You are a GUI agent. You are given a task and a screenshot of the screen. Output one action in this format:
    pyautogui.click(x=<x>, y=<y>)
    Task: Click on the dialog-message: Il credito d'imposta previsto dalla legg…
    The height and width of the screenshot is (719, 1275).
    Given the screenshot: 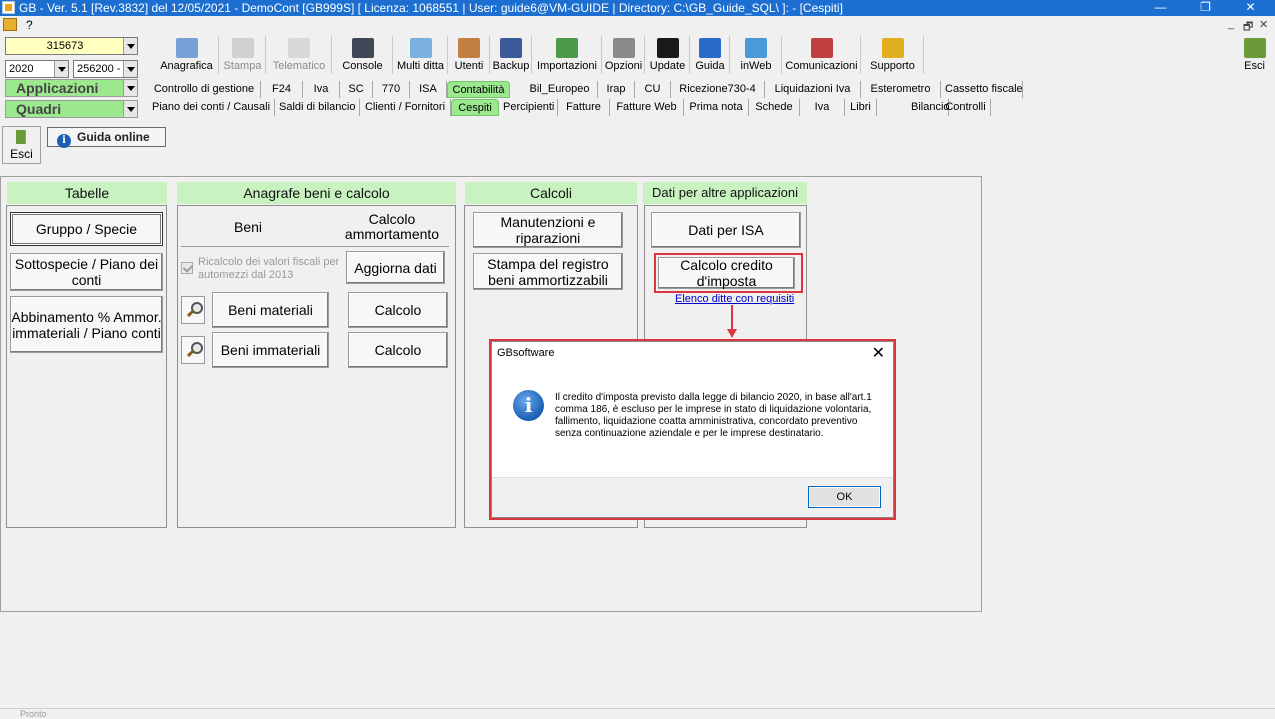 What is the action you would take?
    pyautogui.click(x=713, y=415)
    